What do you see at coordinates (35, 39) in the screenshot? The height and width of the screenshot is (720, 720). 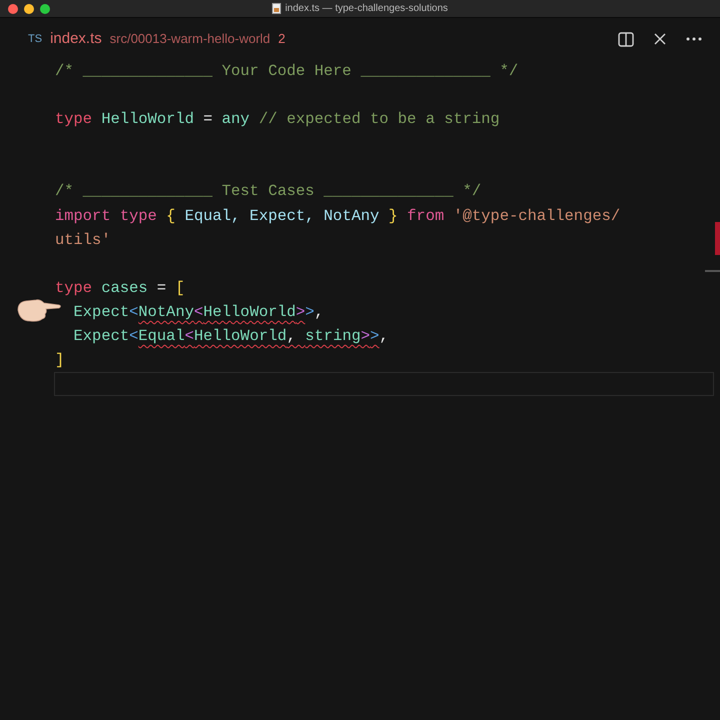 I see `typescript-file-icon: TS` at bounding box center [35, 39].